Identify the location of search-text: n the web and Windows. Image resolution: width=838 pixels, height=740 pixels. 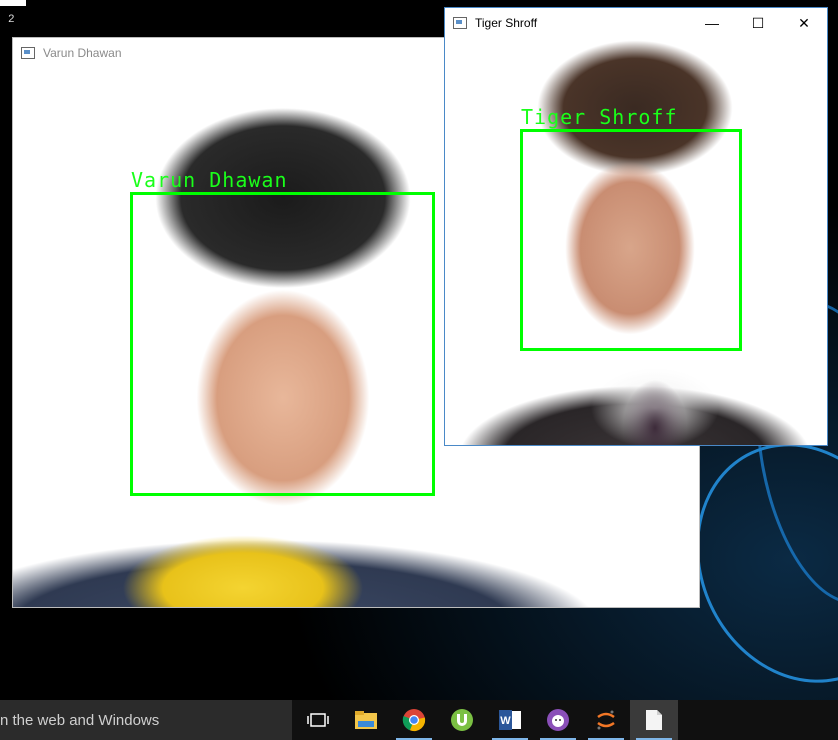
(80, 720).